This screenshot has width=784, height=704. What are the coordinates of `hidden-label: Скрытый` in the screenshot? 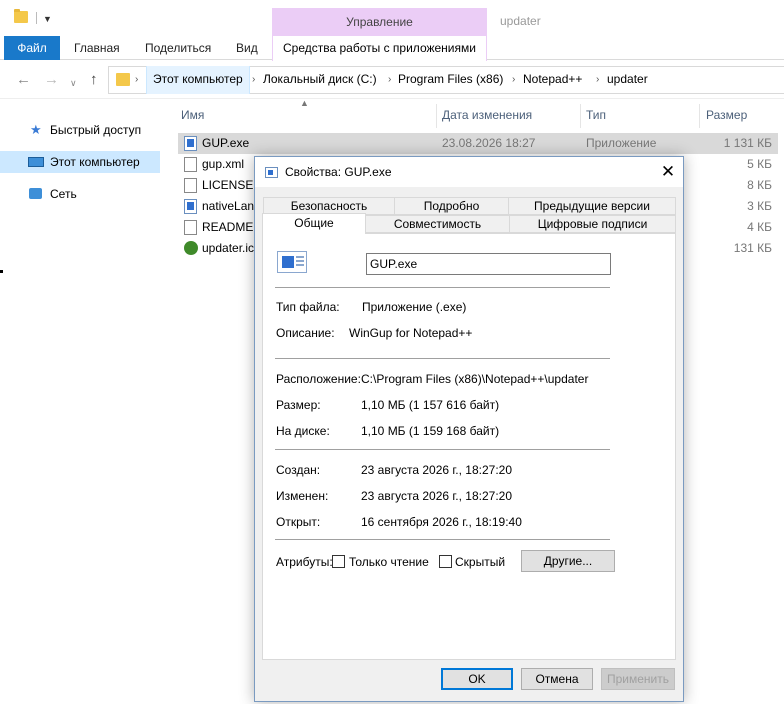 It's located at (480, 562).